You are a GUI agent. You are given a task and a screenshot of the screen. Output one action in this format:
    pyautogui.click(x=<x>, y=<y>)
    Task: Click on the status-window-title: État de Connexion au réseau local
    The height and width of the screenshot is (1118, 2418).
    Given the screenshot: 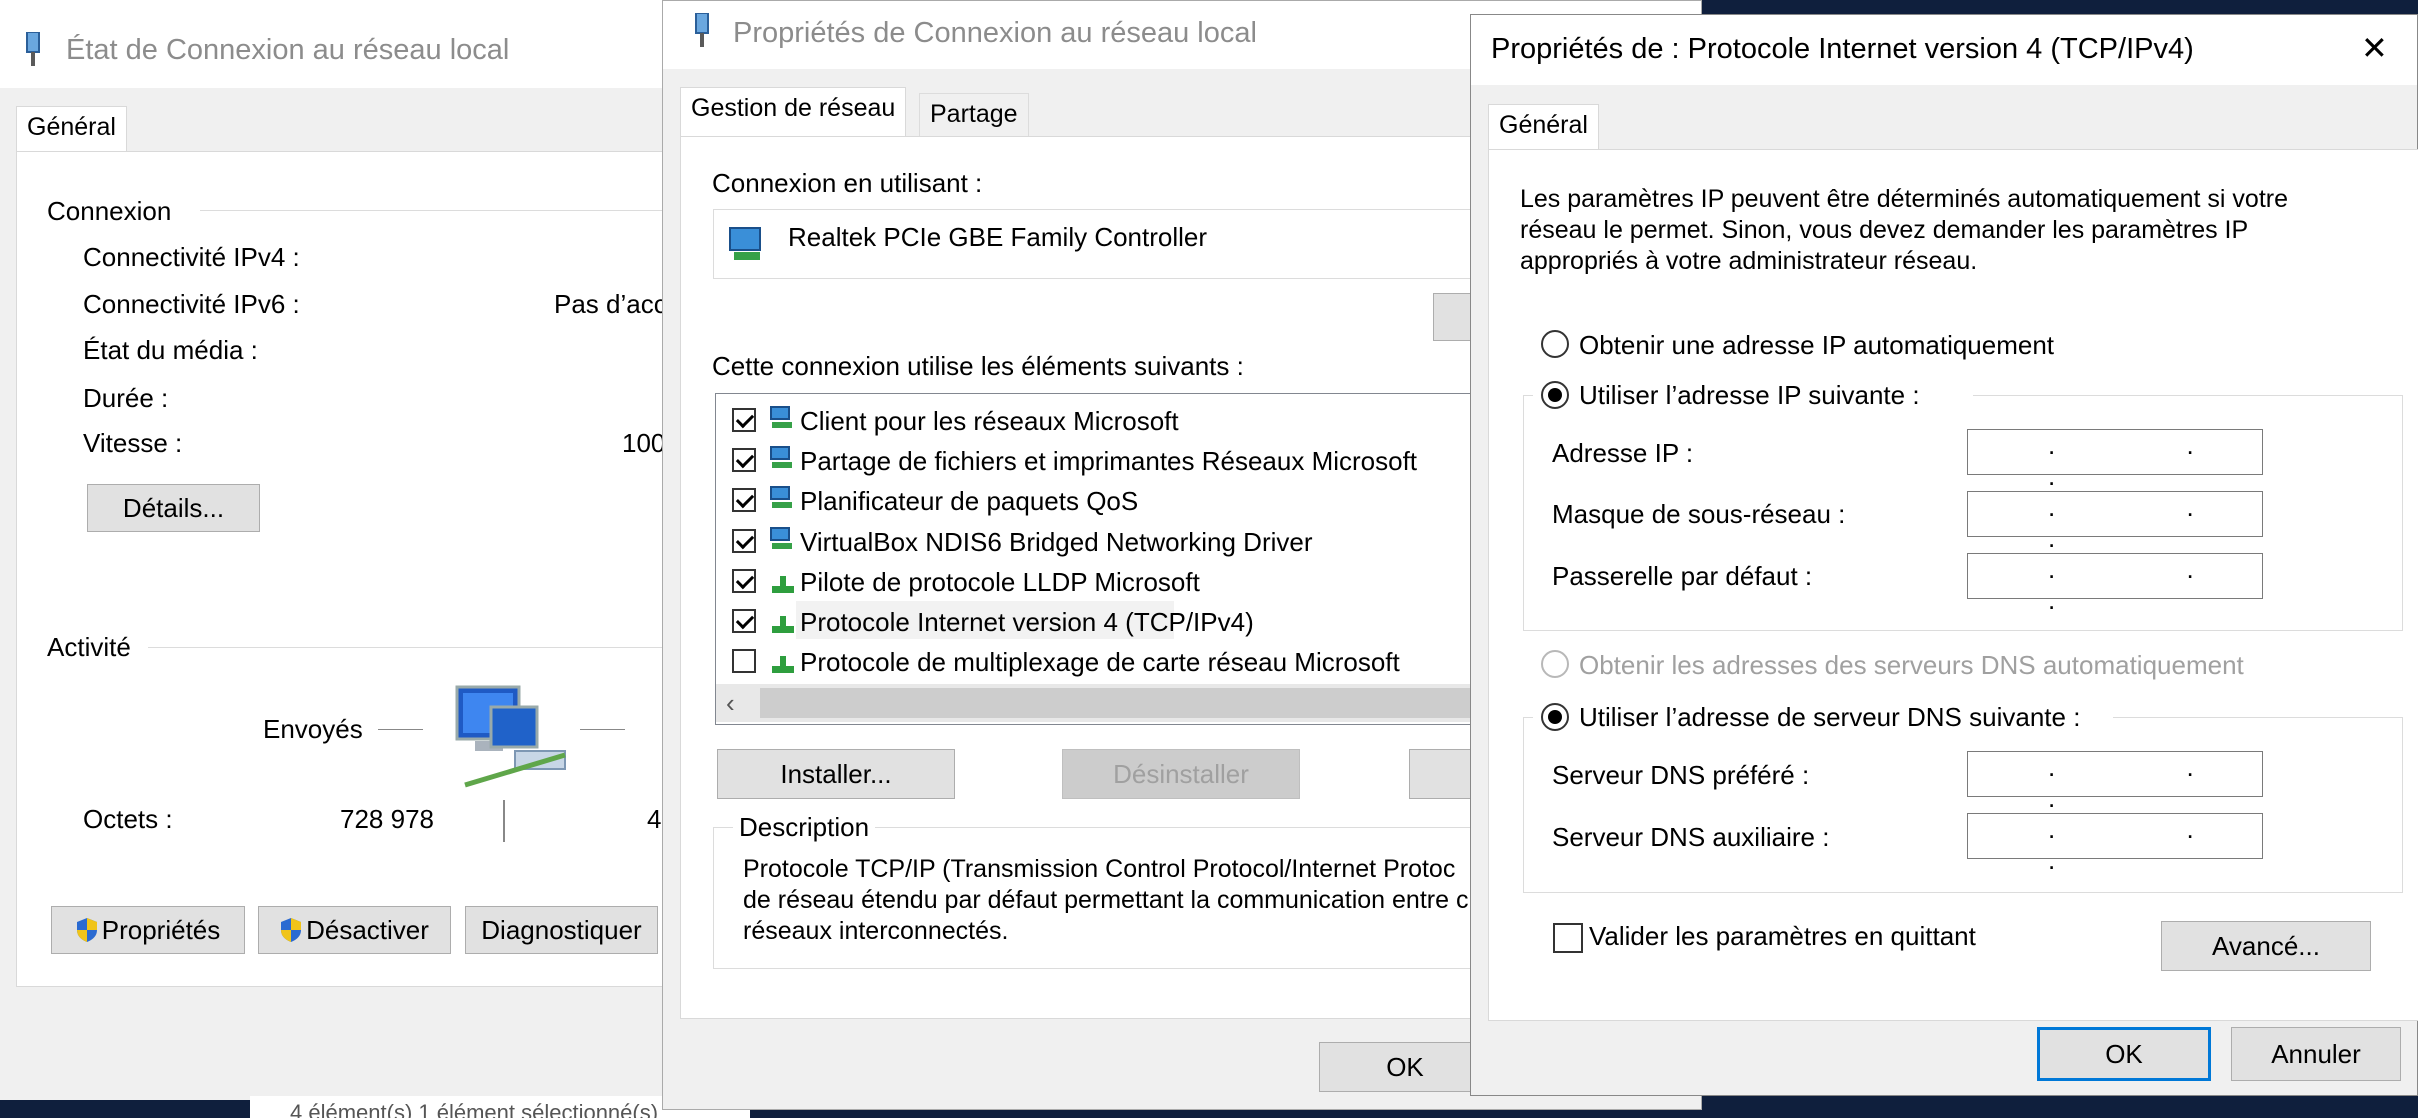 What is the action you would take?
    pyautogui.click(x=288, y=50)
    